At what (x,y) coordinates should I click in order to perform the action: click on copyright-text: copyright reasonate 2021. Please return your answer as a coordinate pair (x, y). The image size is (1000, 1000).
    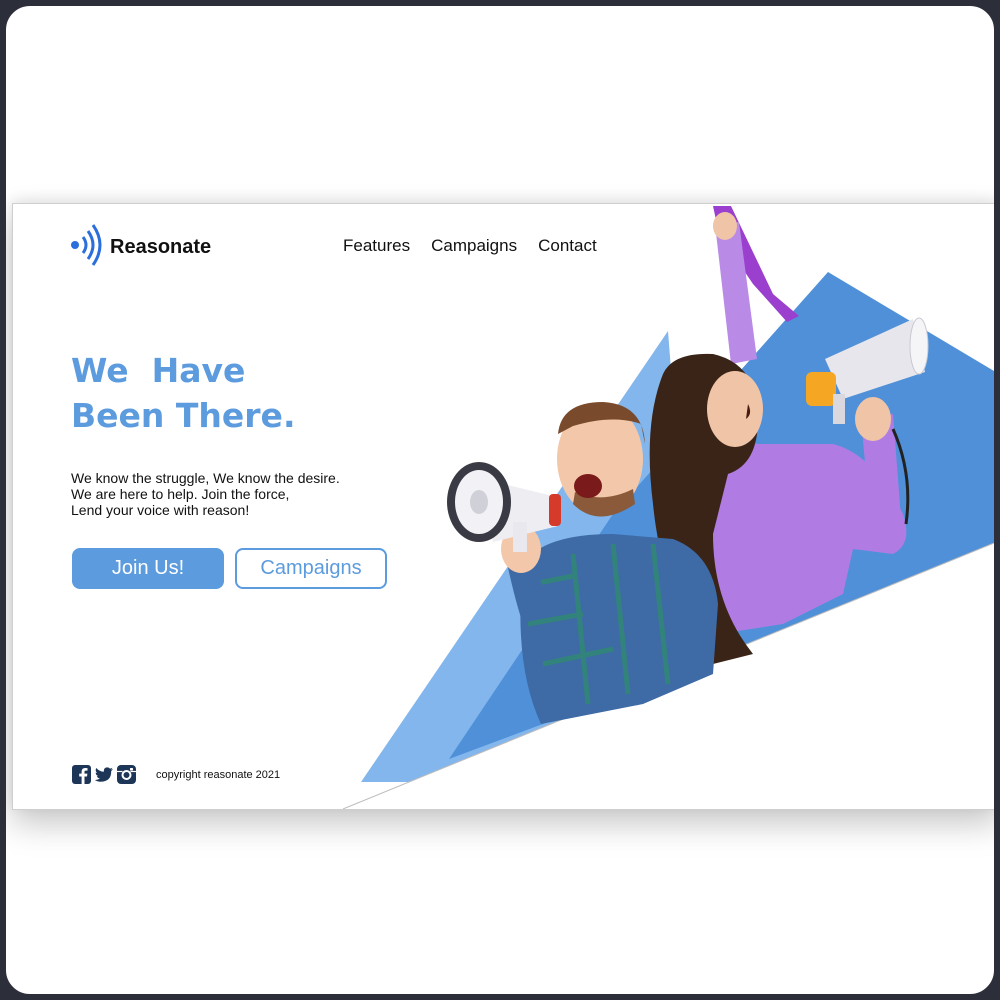
    Looking at the image, I should click on (218, 774).